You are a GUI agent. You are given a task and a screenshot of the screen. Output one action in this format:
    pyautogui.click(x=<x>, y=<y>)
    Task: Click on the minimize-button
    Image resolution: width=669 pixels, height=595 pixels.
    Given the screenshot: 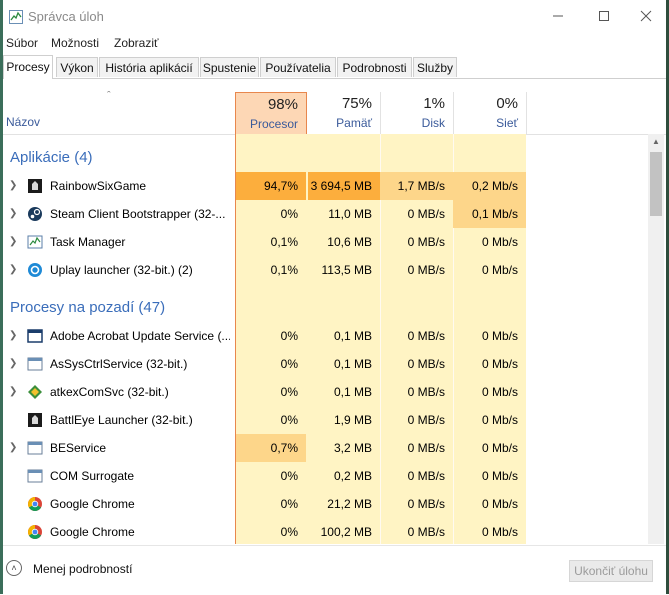 What is the action you would take?
    pyautogui.click(x=558, y=17)
    